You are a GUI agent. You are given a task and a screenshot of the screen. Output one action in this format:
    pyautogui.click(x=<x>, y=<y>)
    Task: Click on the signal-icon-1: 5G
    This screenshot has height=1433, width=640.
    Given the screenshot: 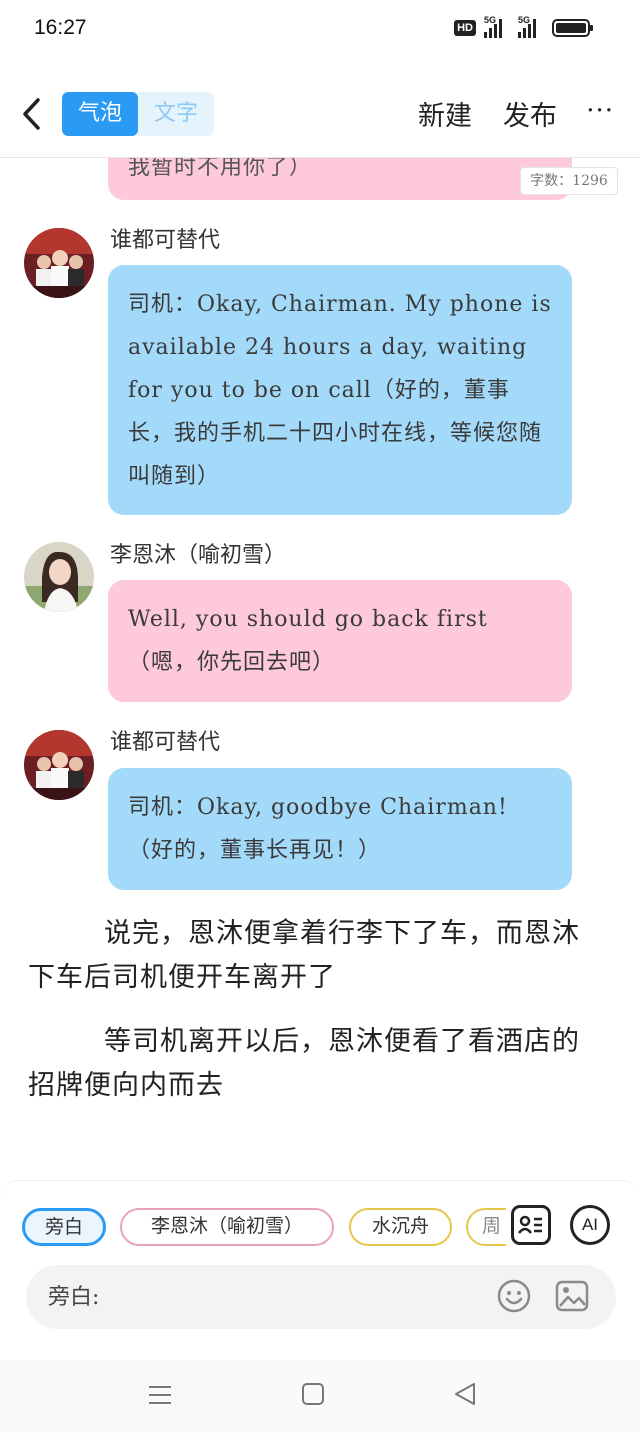 What is the action you would take?
    pyautogui.click(x=497, y=26)
    